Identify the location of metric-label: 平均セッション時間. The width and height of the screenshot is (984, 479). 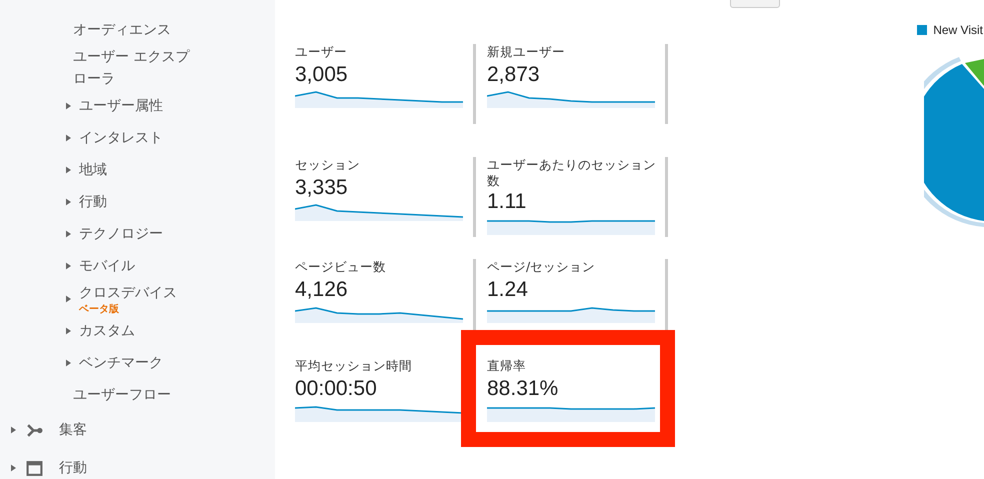
(353, 366).